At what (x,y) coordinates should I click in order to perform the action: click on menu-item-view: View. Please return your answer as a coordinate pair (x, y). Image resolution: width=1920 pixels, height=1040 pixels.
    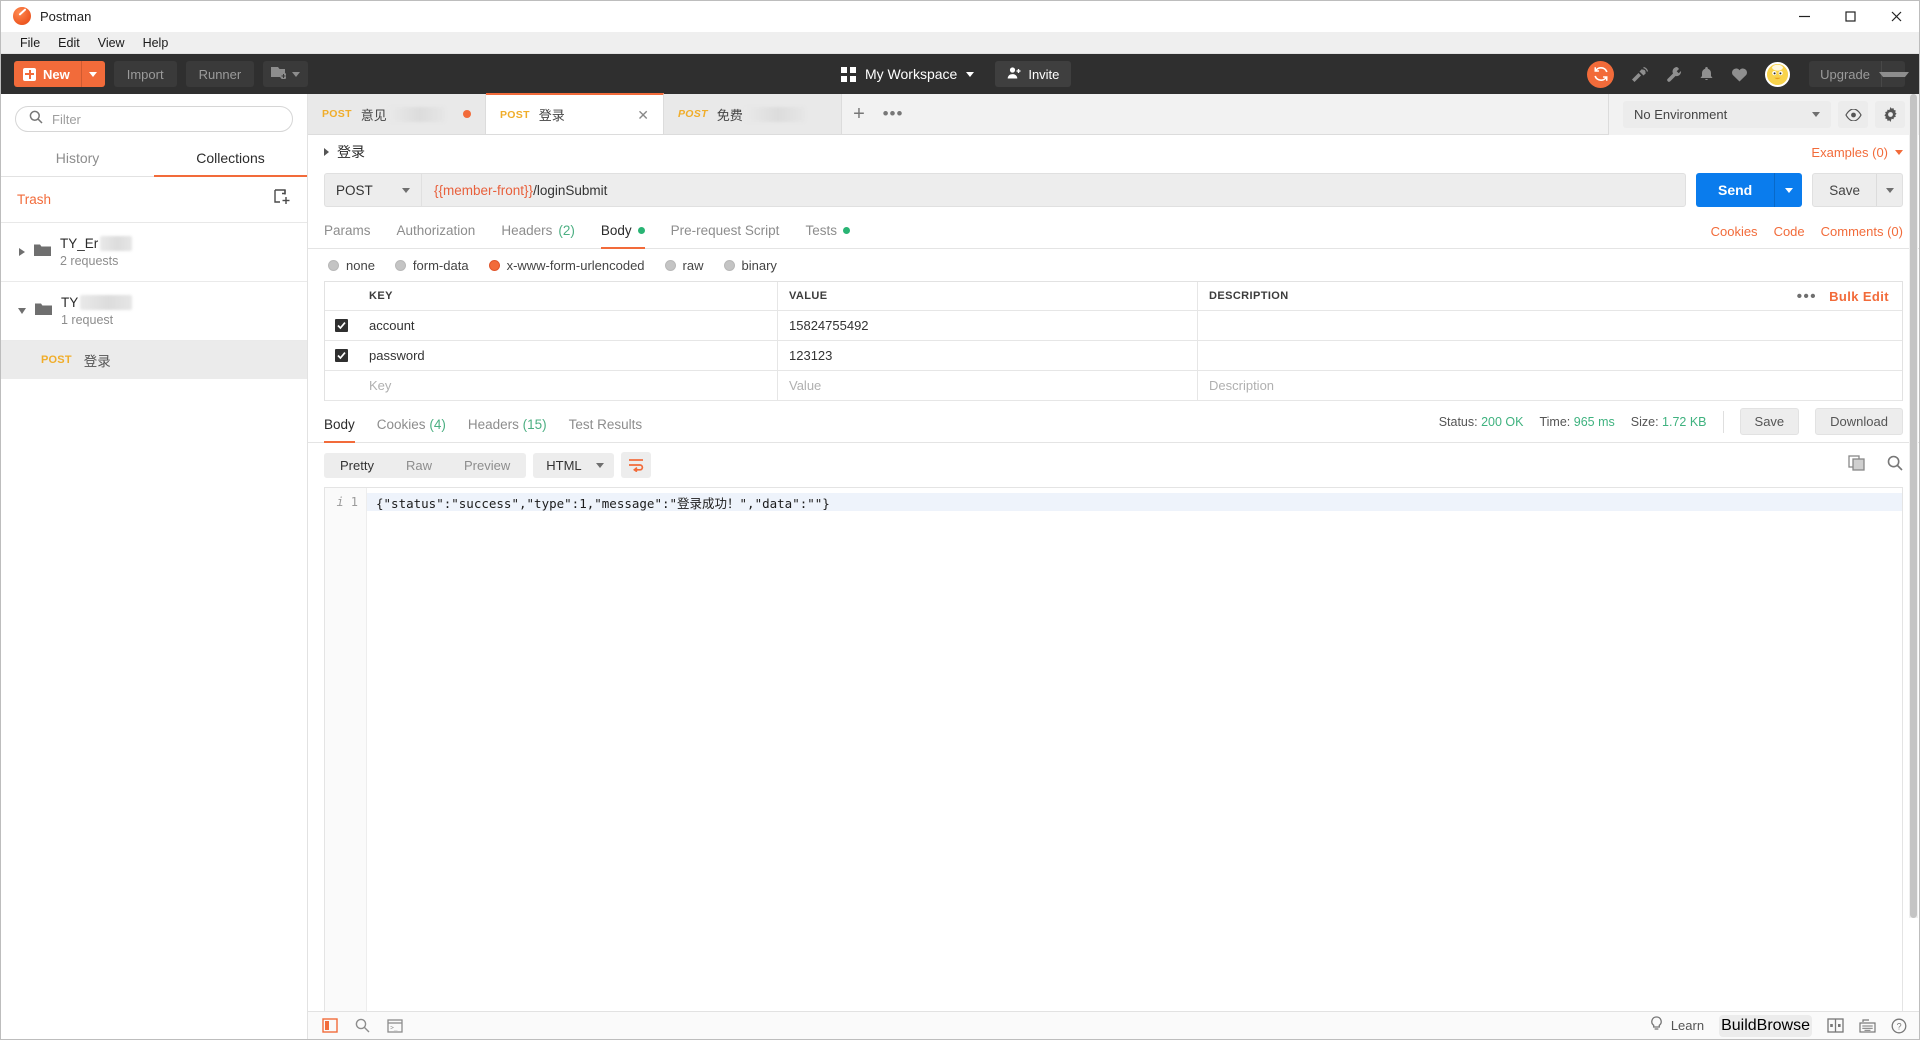
    Looking at the image, I should click on (111, 43).